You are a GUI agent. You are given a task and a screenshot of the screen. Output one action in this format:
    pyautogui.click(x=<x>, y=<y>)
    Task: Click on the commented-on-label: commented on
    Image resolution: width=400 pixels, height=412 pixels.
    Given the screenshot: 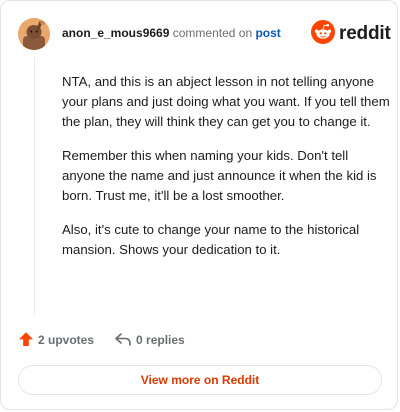 What is the action you would take?
    pyautogui.click(x=212, y=33)
    